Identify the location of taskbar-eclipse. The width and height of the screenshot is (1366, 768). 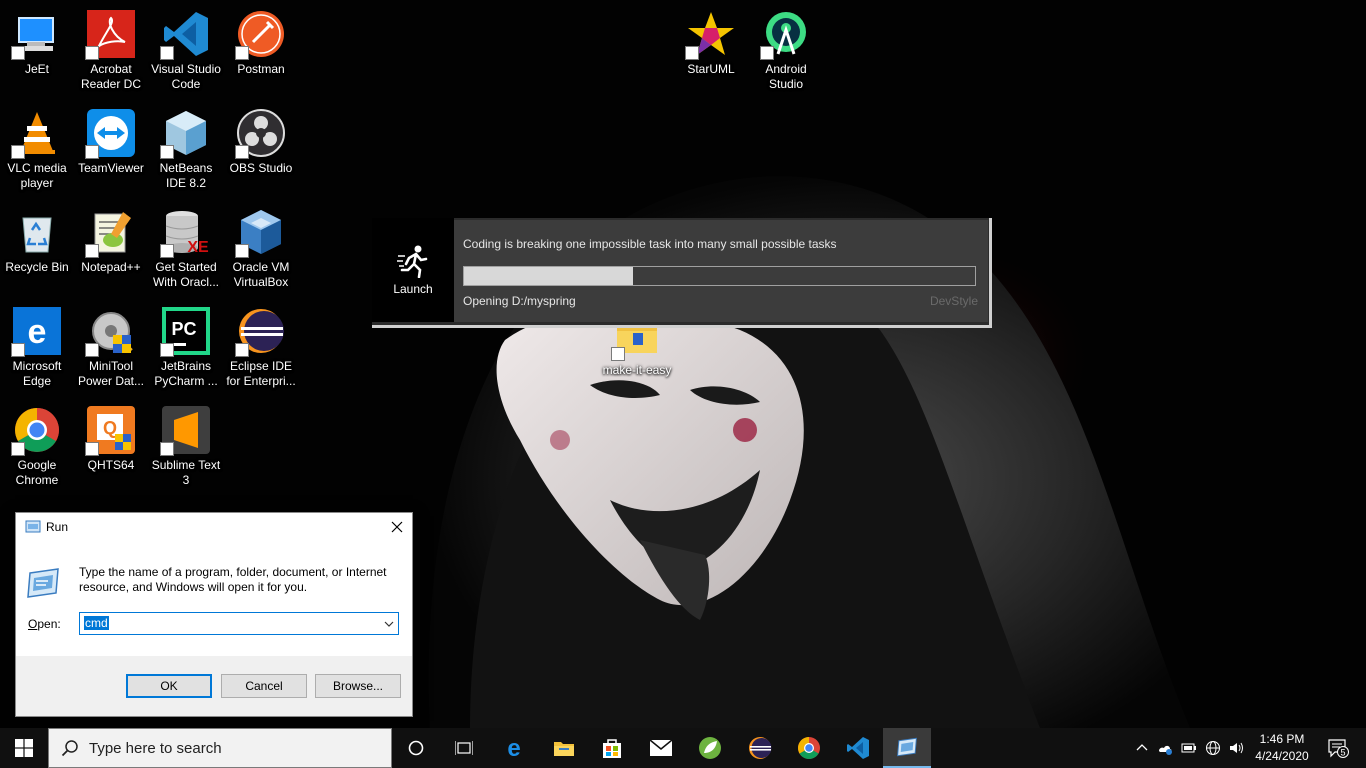
(760, 748).